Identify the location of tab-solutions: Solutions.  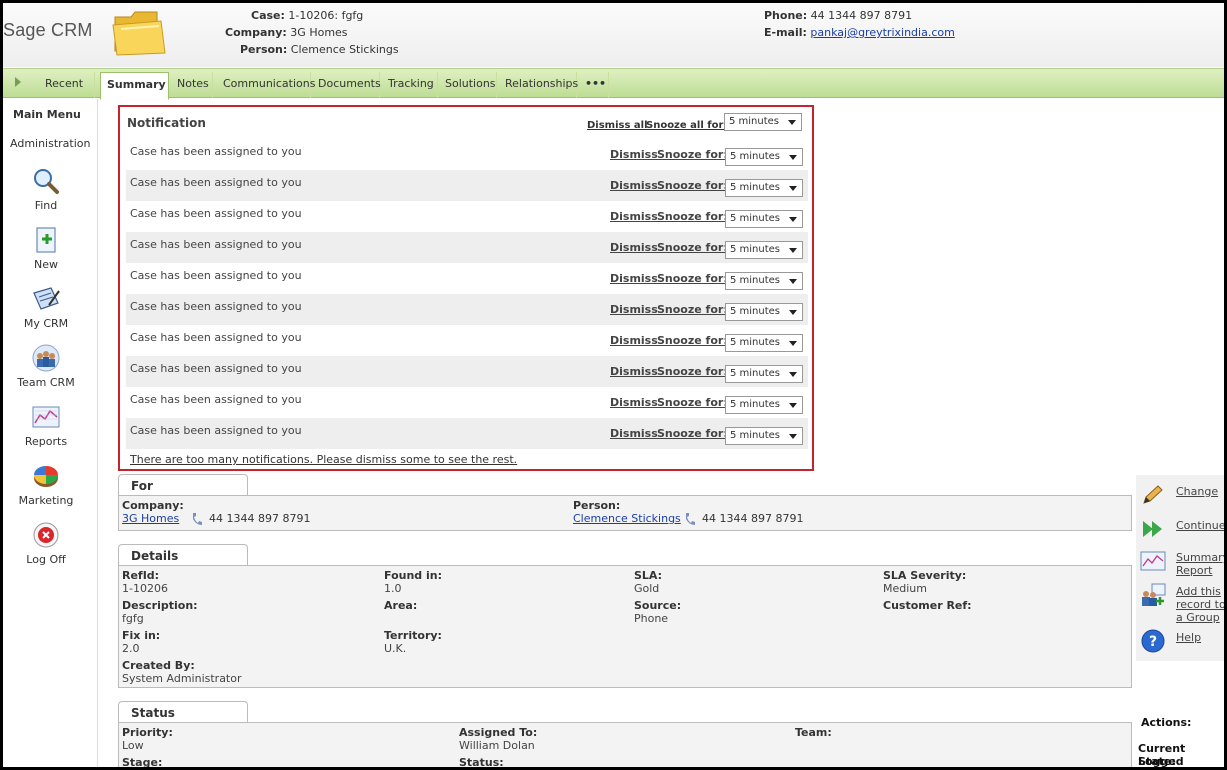
(468, 85).